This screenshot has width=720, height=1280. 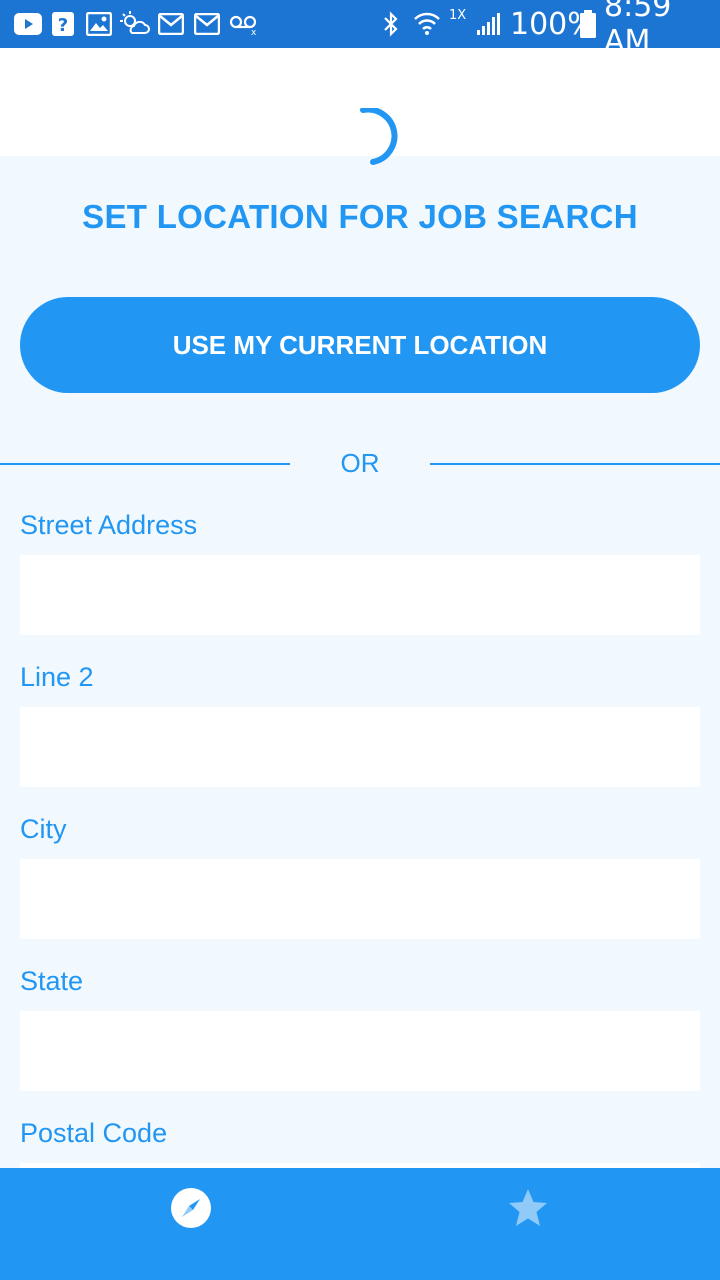 I want to click on help-icon: ?, so click(x=63, y=24).